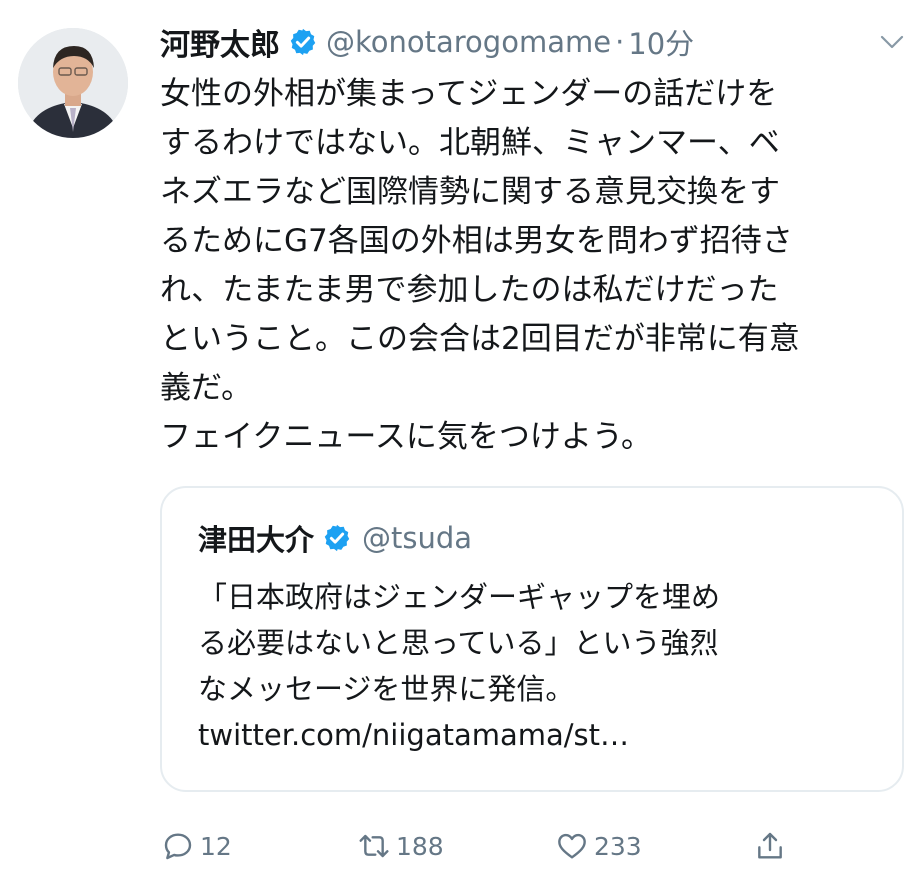  Describe the element at coordinates (618, 846) in the screenshot. I see `like-count: 233` at that location.